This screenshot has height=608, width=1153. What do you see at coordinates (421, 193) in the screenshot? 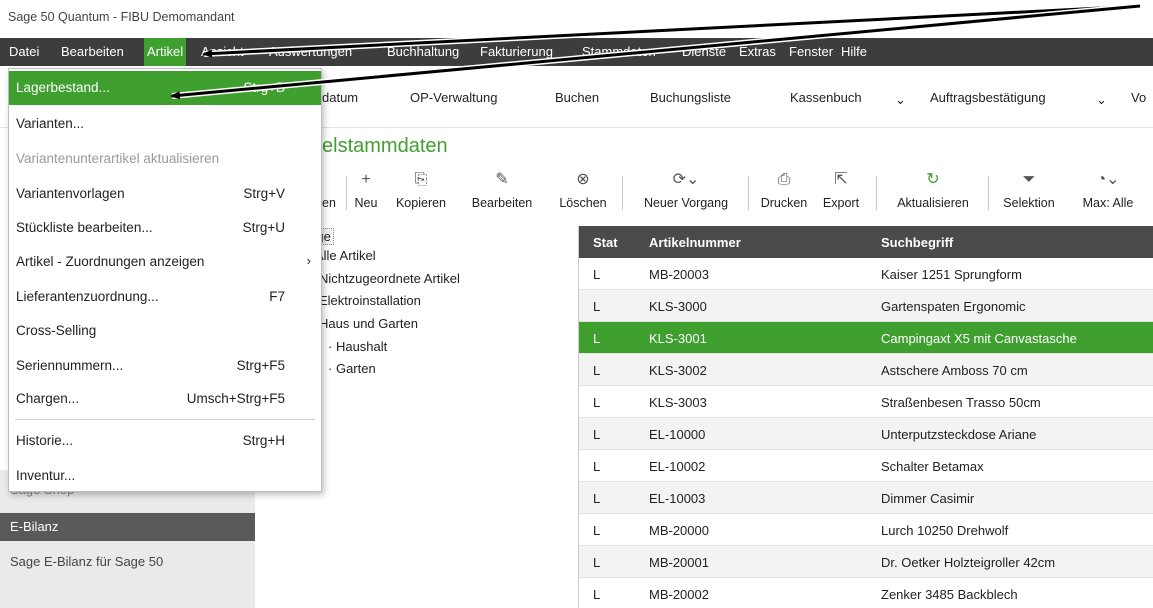
I see `copy-button: ⎘ Kopieren` at bounding box center [421, 193].